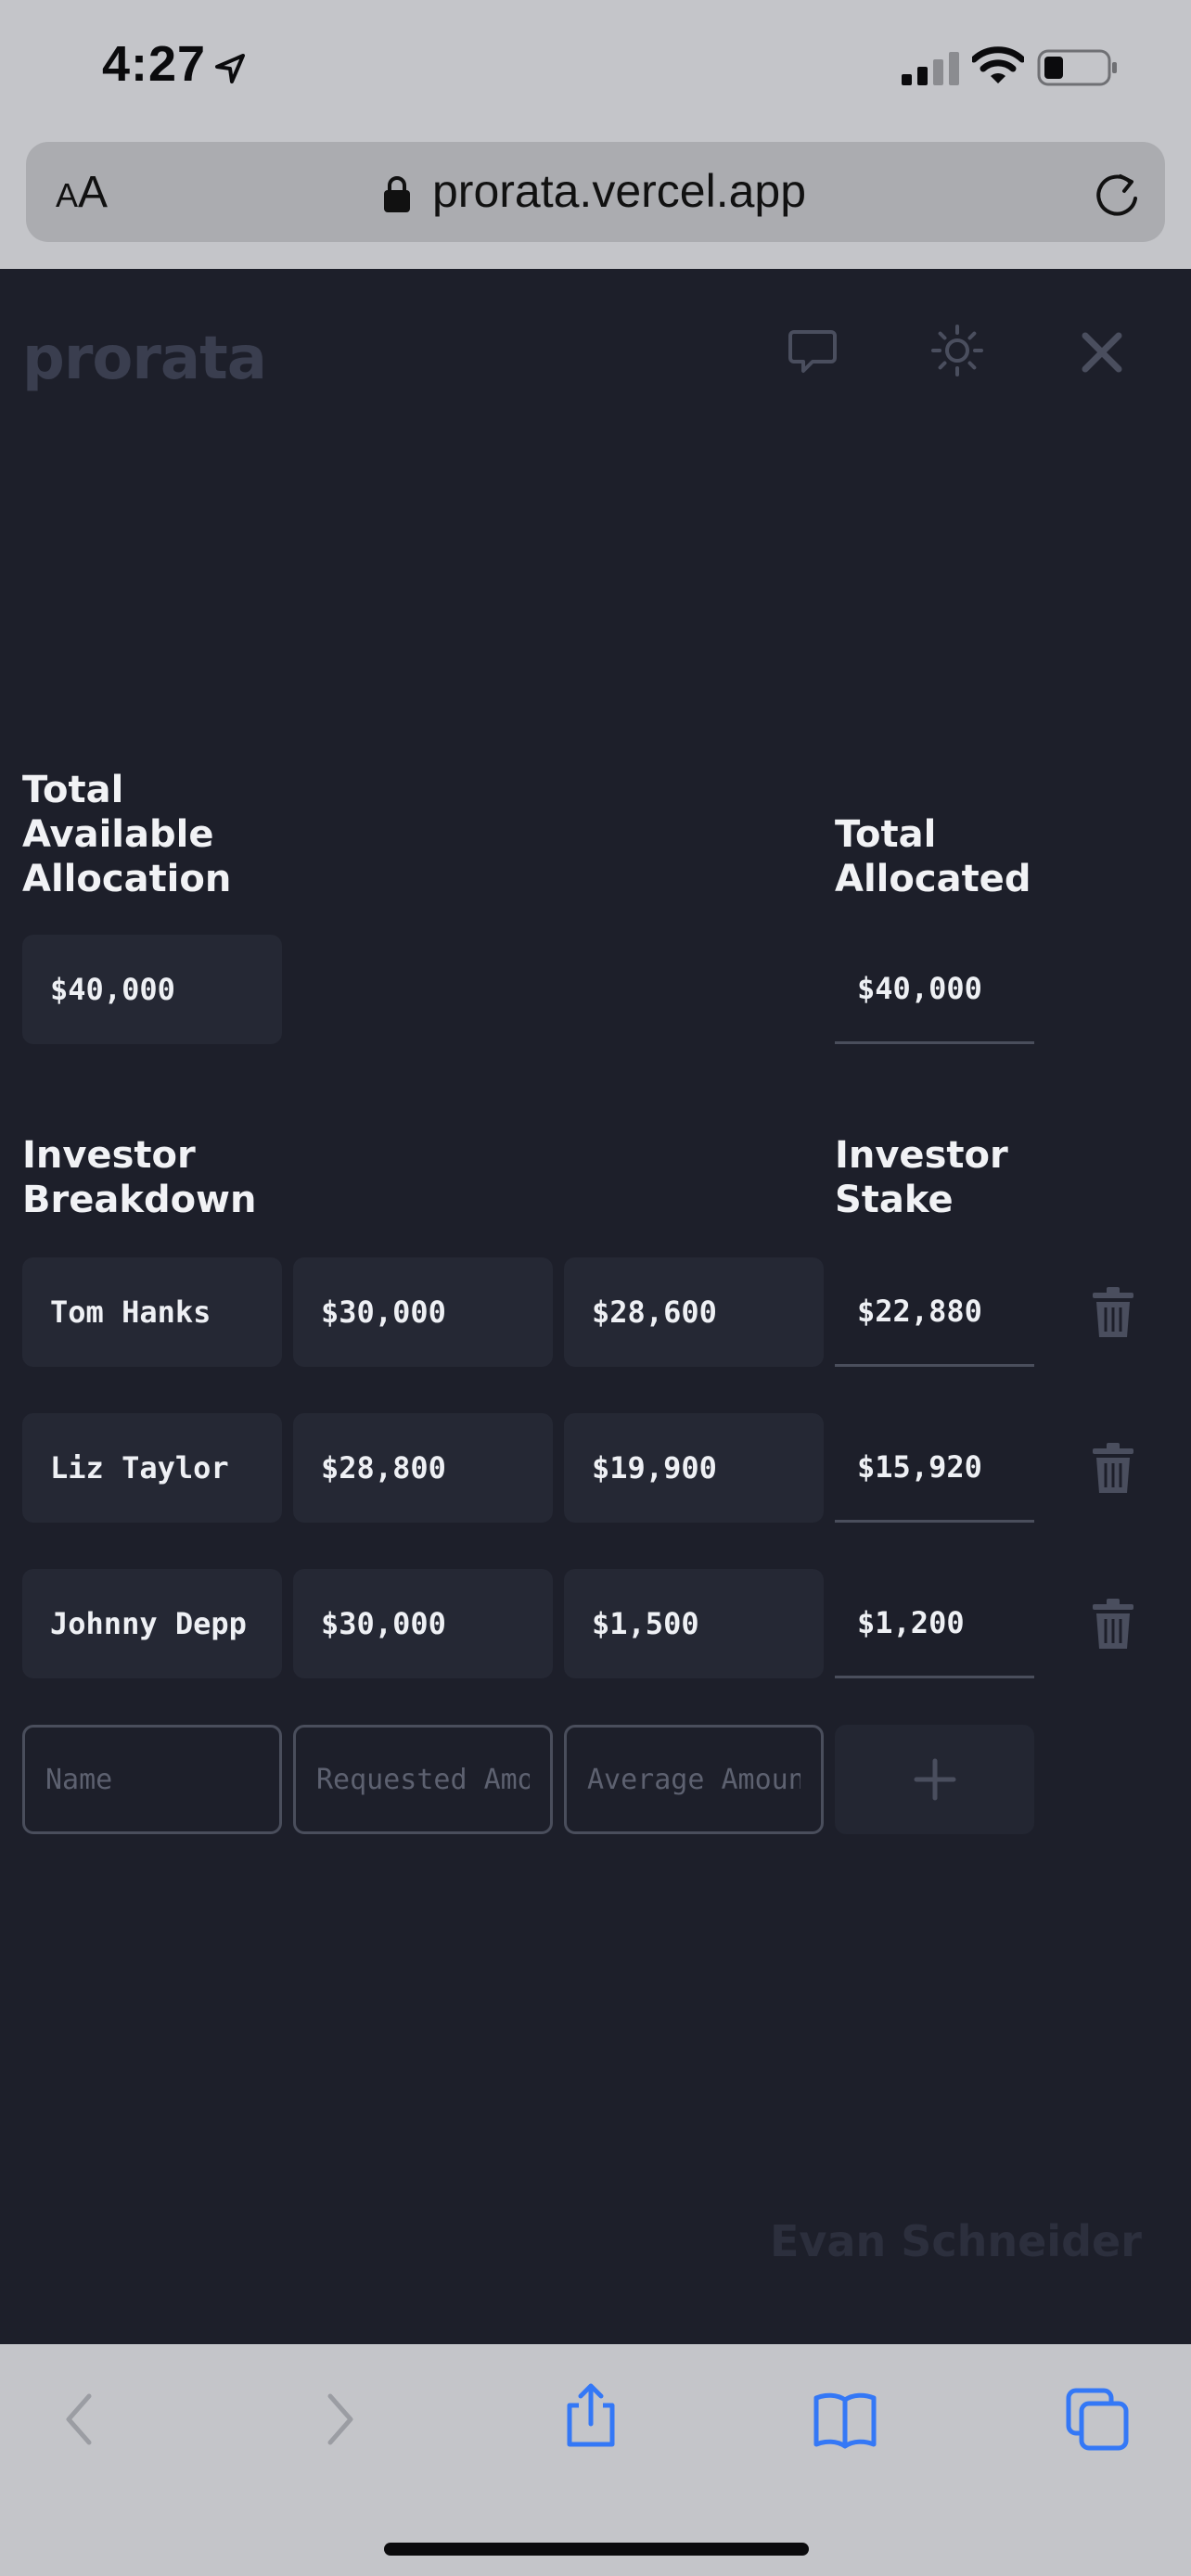 This screenshot has height=2576, width=1191. Describe the element at coordinates (921, 1177) in the screenshot. I see `investor-stake-heading: Investor Stake` at that location.